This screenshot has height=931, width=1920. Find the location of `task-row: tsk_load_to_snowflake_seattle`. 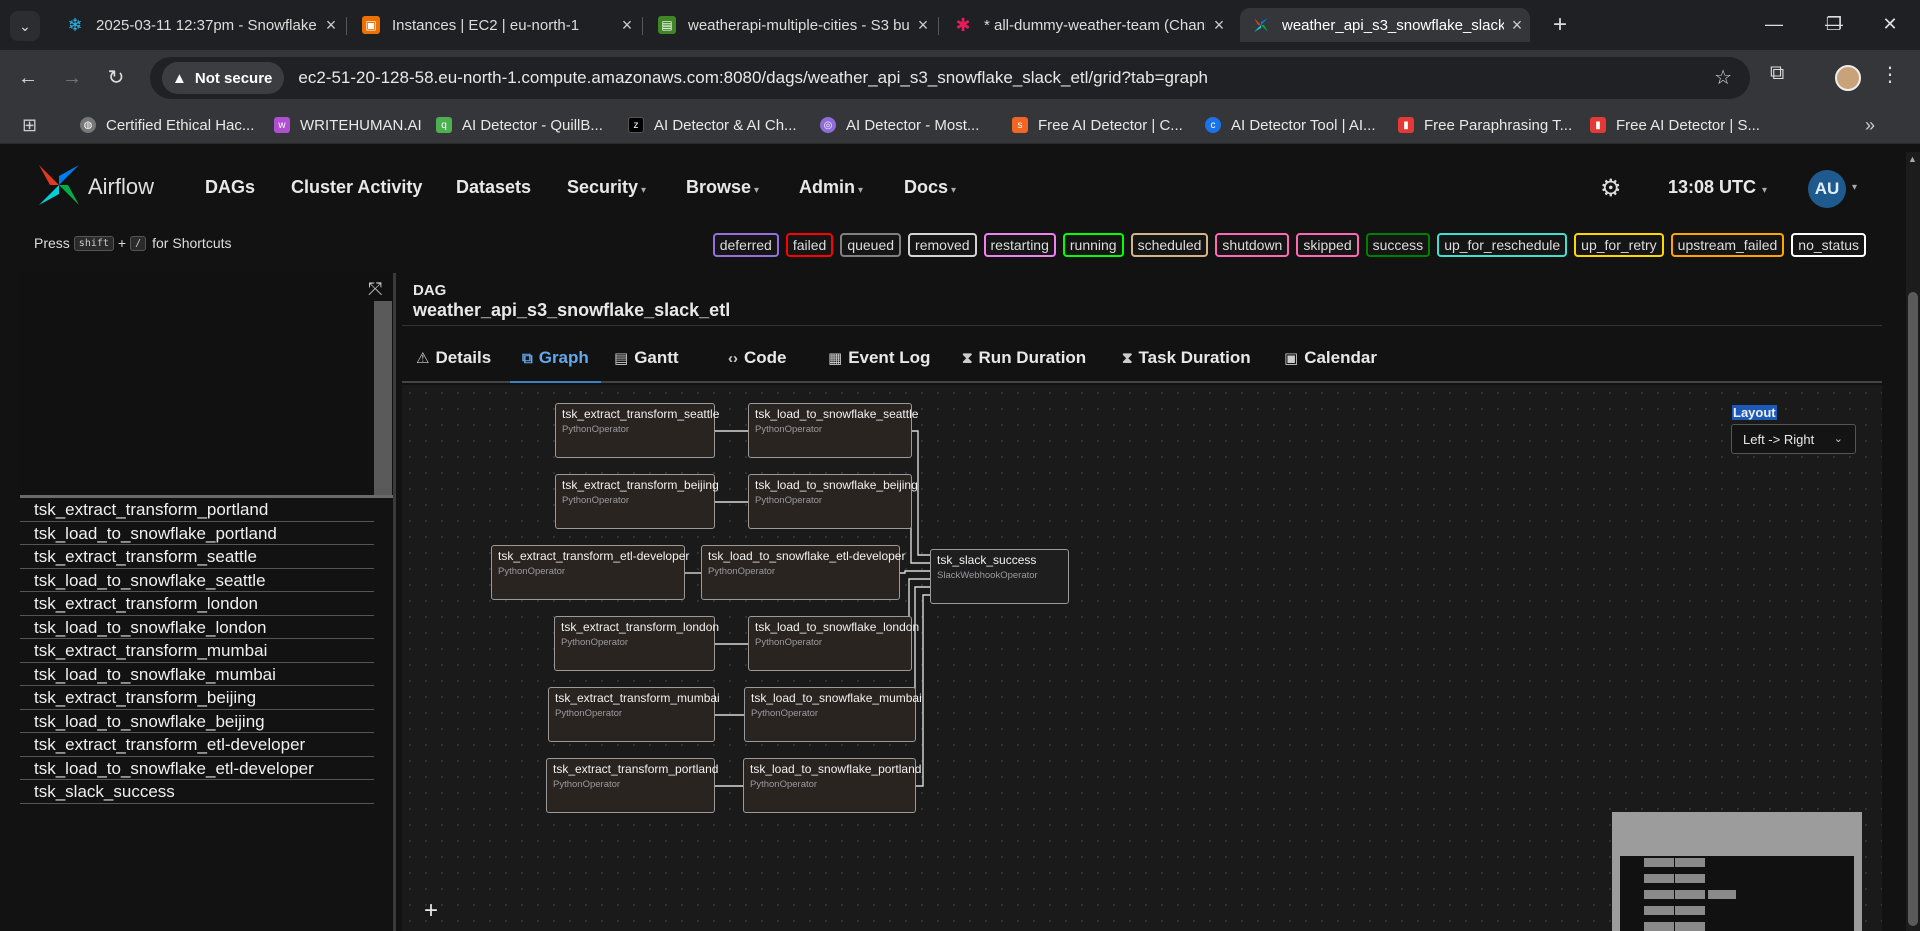

task-row: tsk_load_to_snowflake_seattle is located at coordinates (197, 580).